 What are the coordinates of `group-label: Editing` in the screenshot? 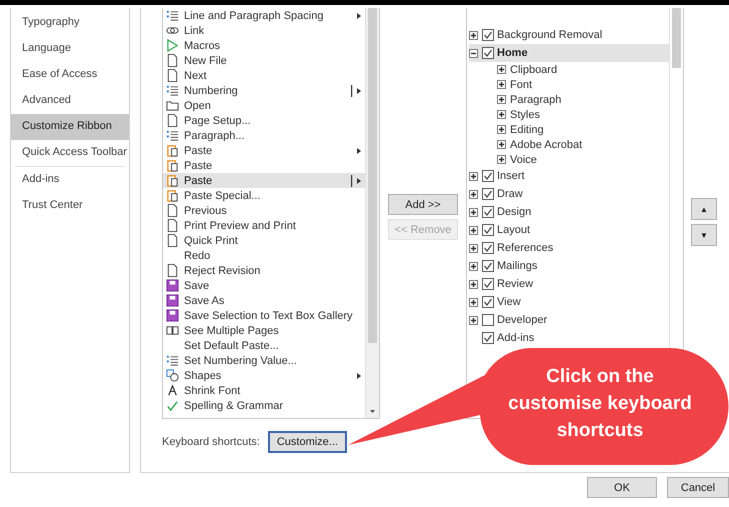 It's located at (527, 130).